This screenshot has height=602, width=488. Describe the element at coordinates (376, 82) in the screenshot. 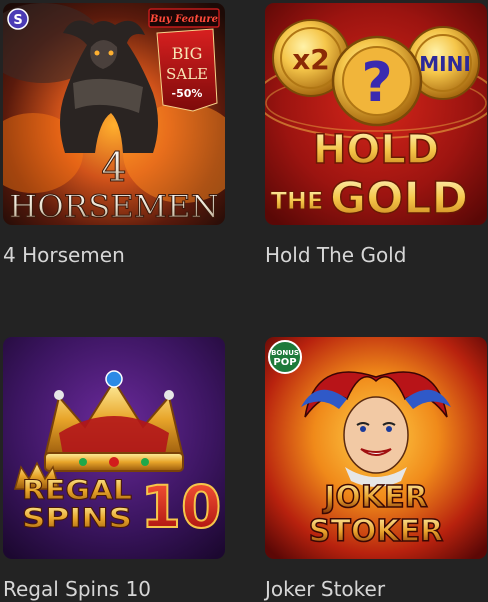

I see `coin-mystery: ?` at that location.